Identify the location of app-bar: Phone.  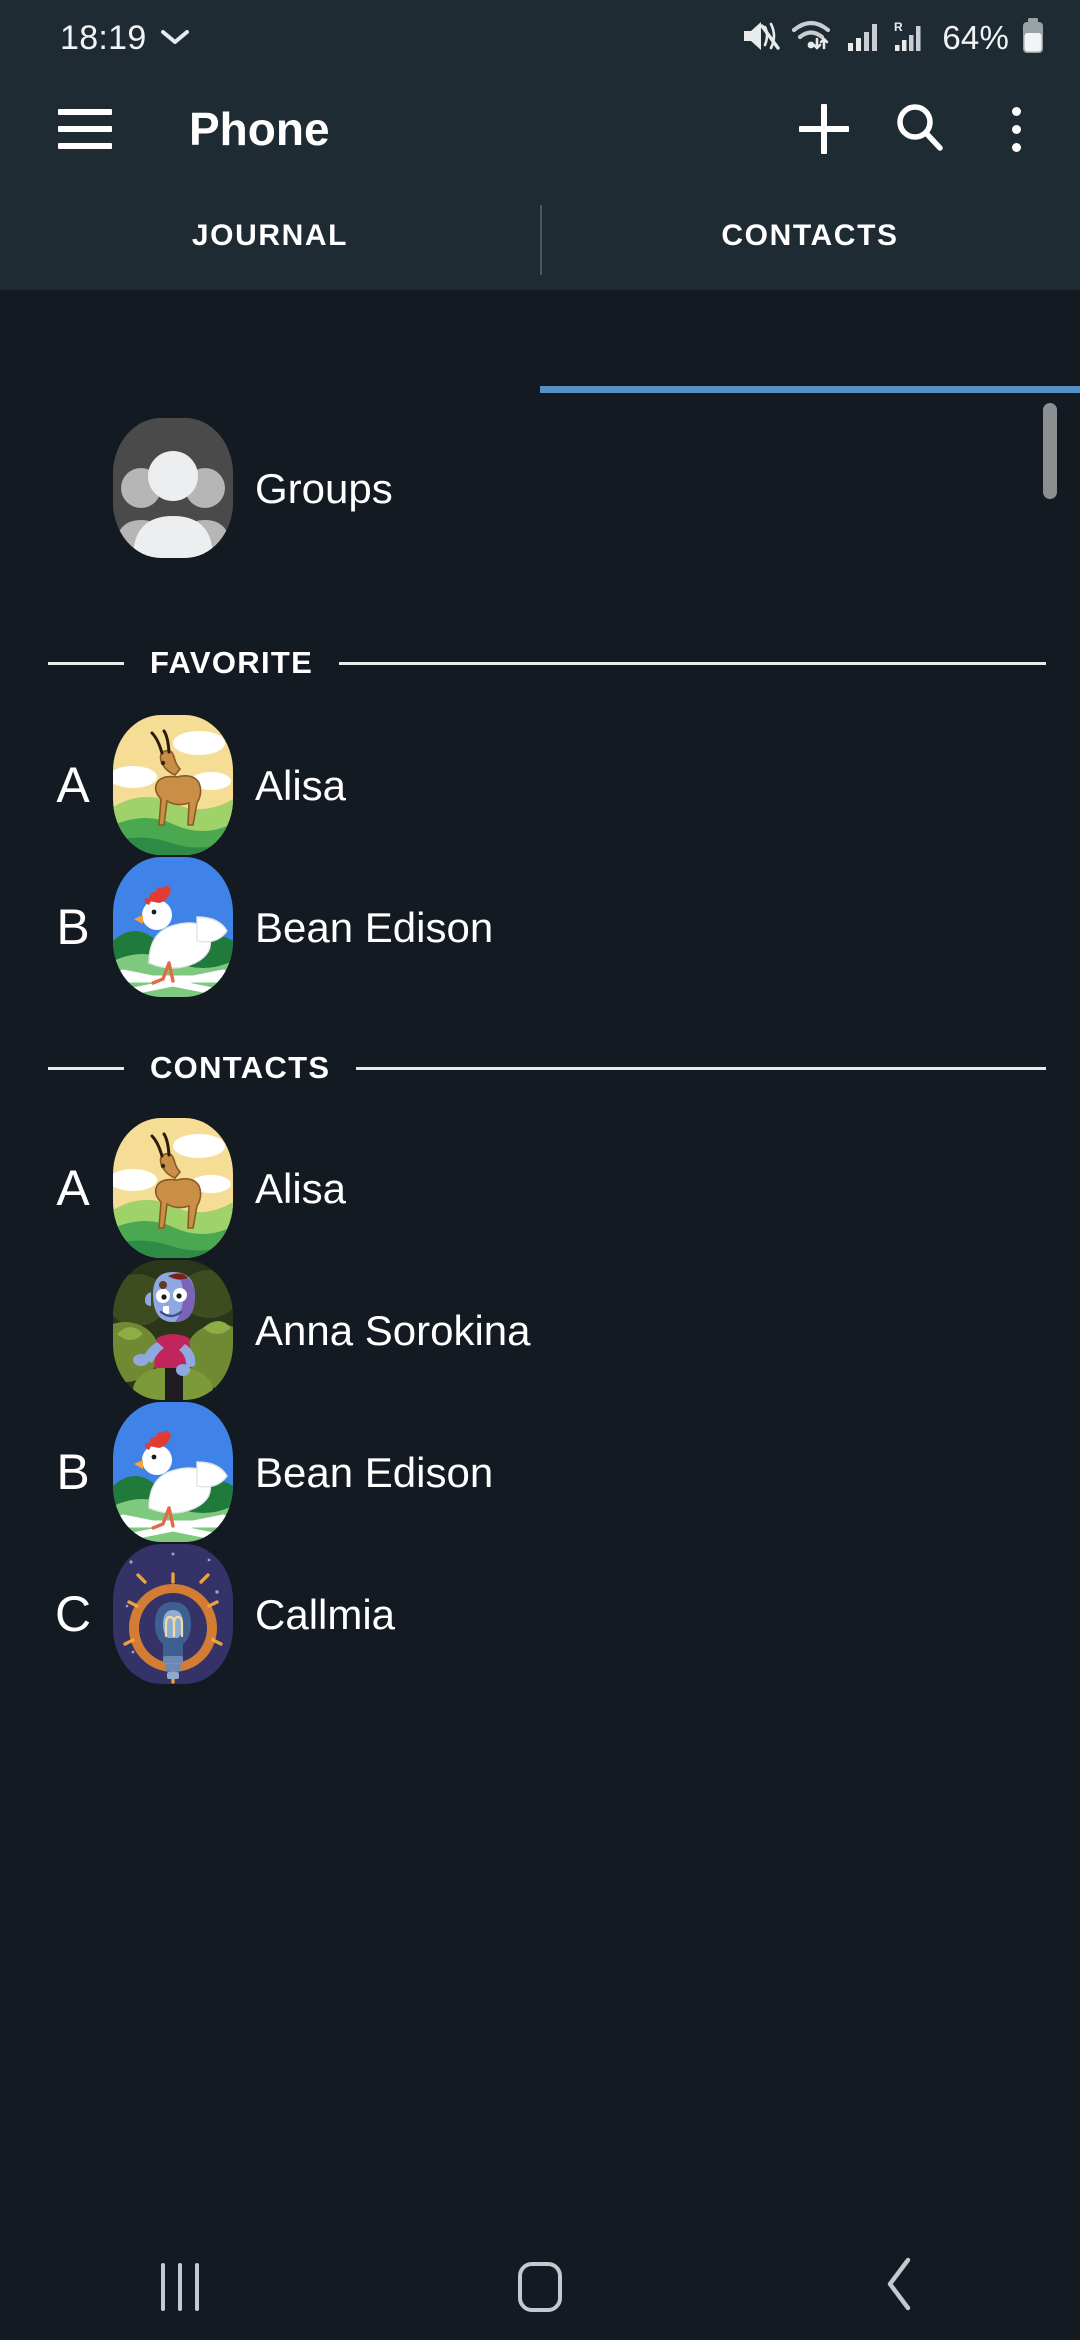
(540, 129).